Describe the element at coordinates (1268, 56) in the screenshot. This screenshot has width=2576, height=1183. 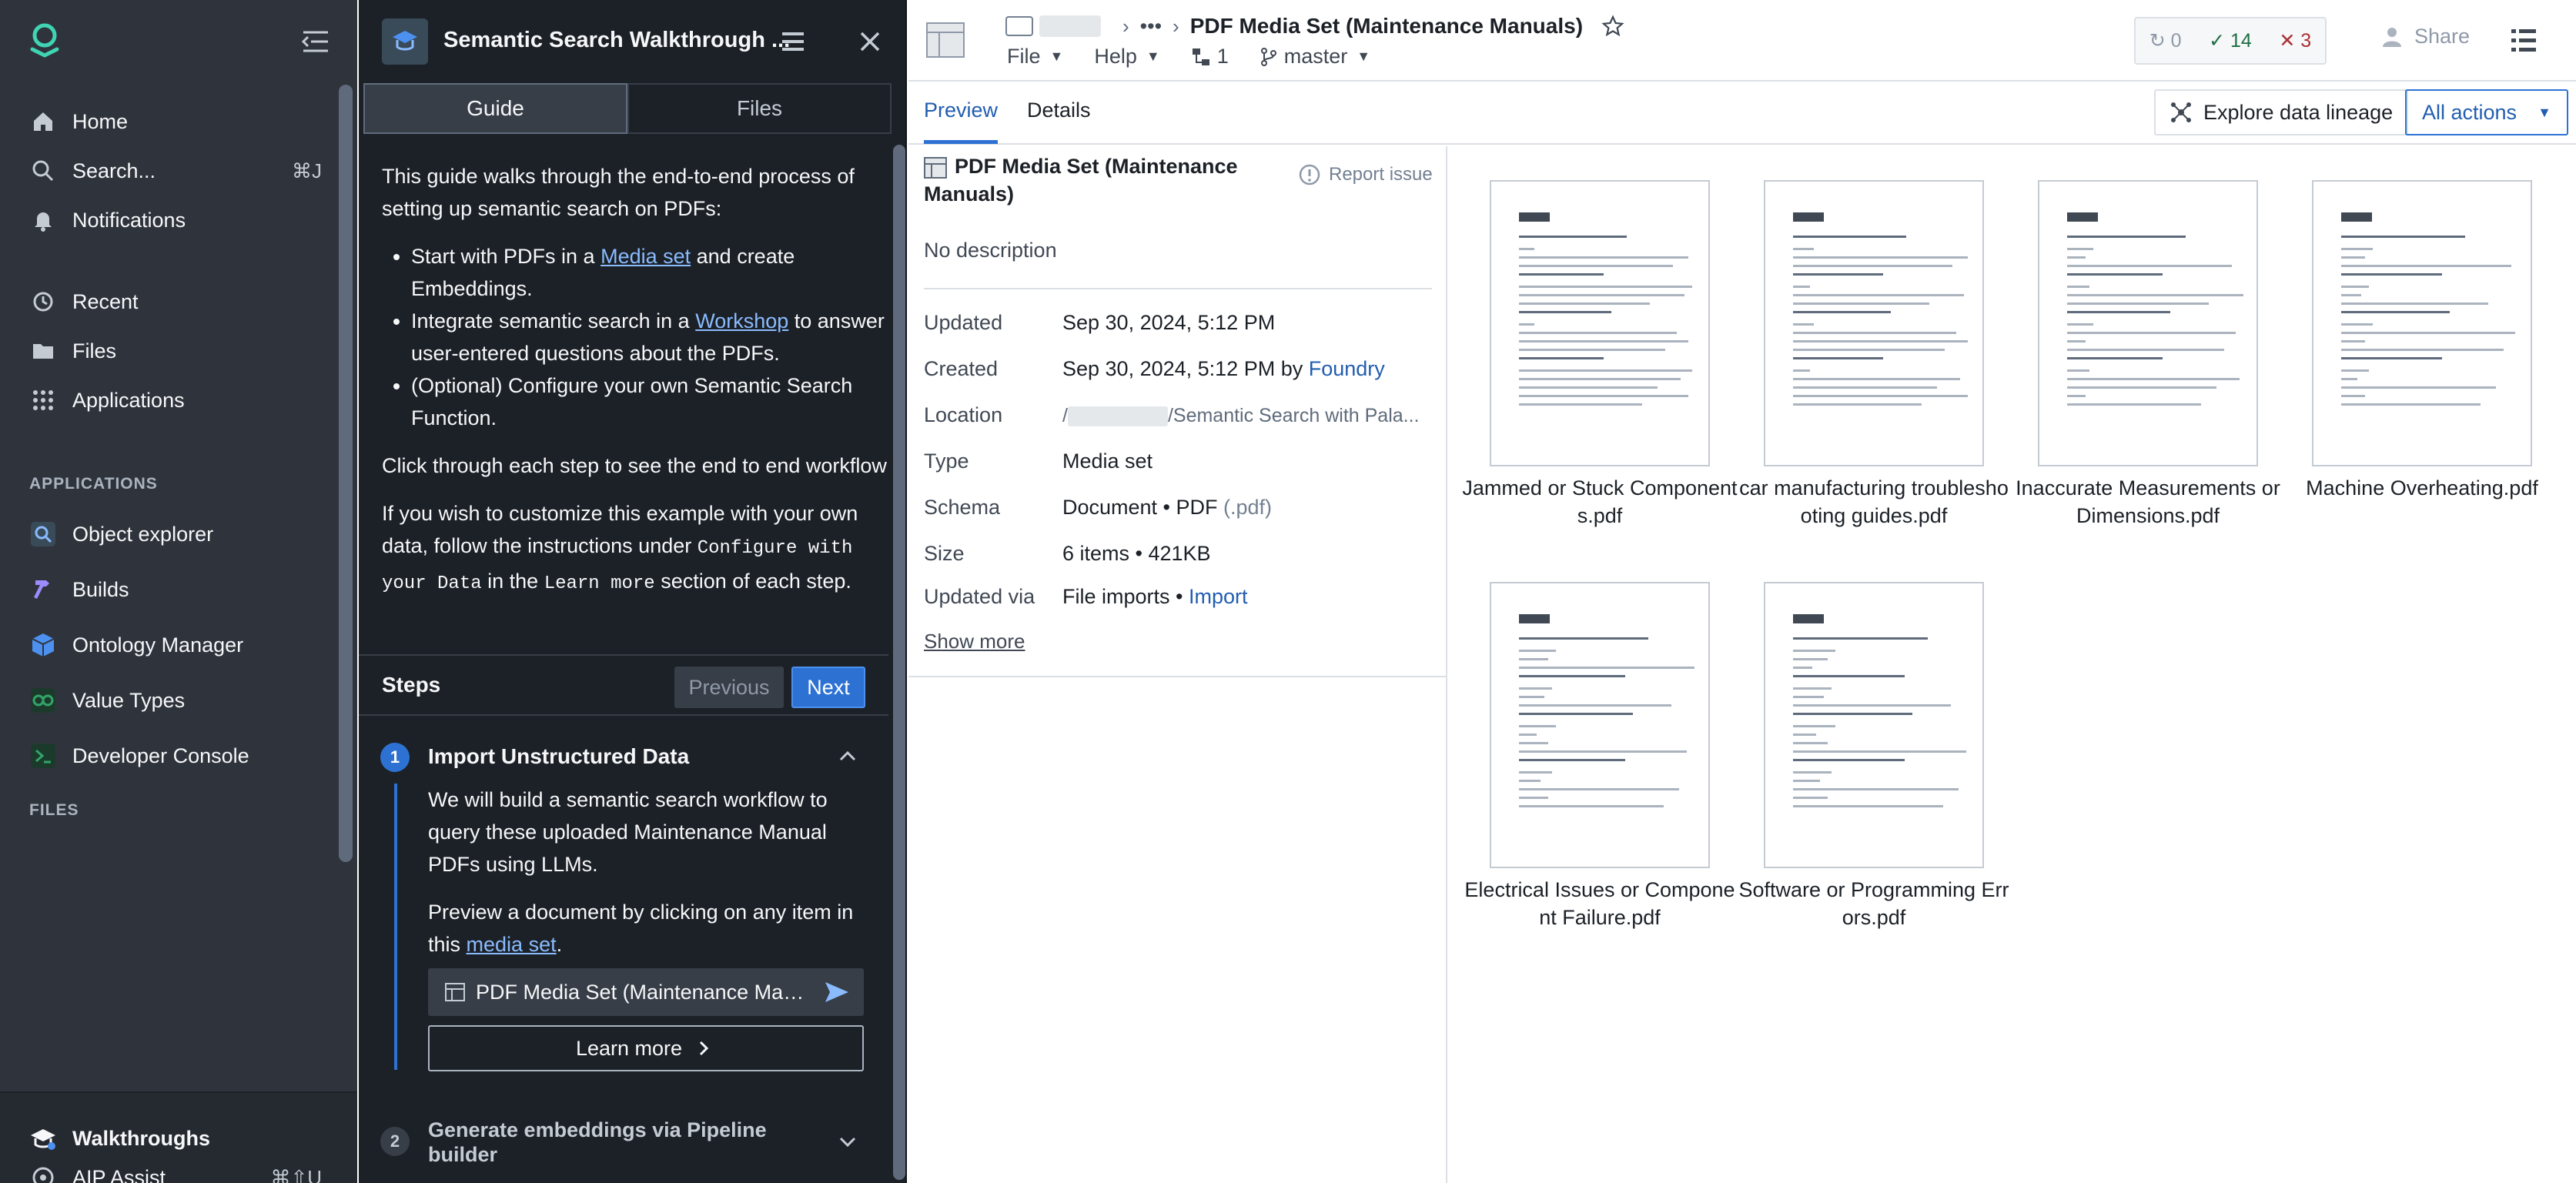
I see `git-branch-icon` at that location.